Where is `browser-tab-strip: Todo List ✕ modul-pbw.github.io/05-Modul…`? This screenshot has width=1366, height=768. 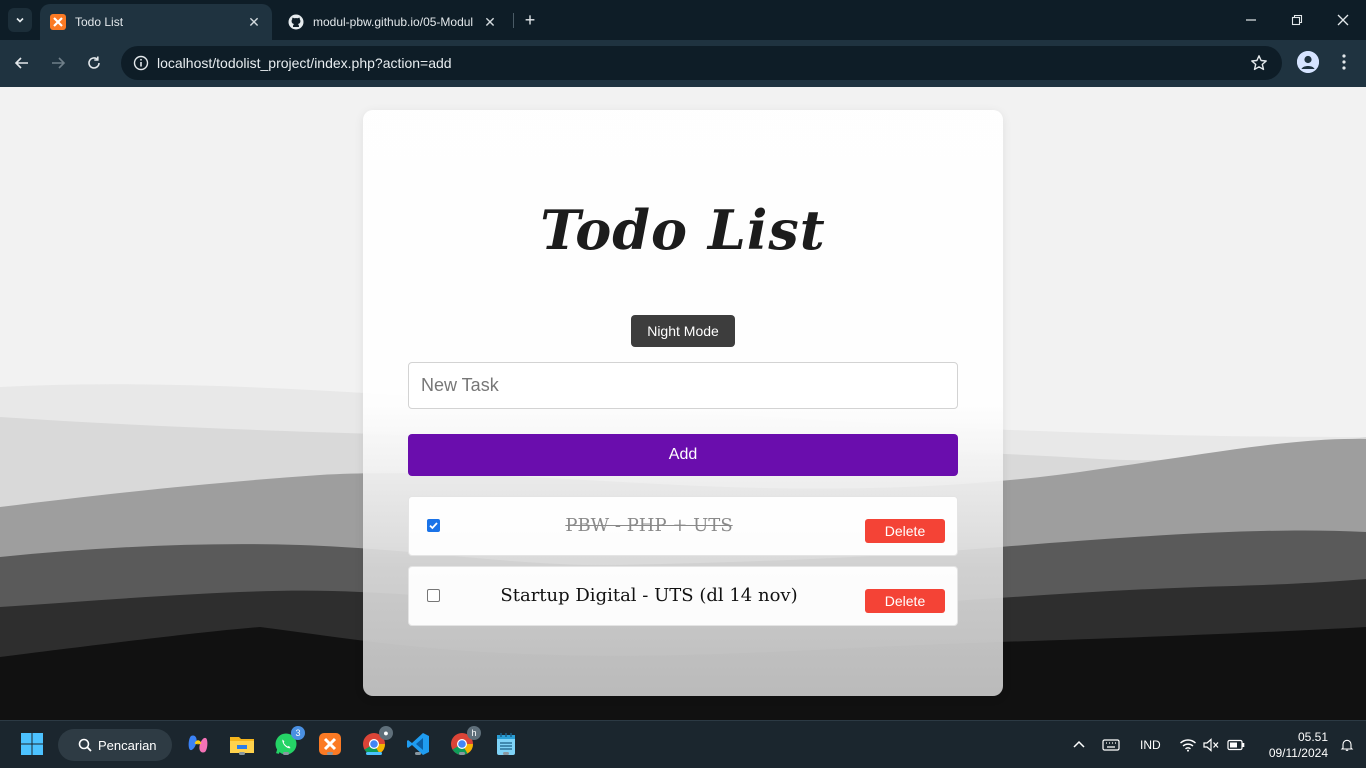
browser-tab-strip: Todo List ✕ modul-pbw.github.io/05-Modul… is located at coordinates (683, 20).